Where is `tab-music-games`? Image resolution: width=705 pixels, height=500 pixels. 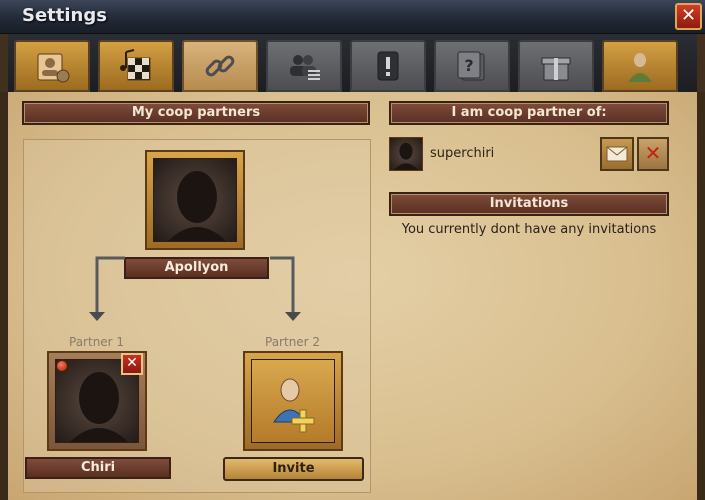 tab-music-games is located at coordinates (136, 66).